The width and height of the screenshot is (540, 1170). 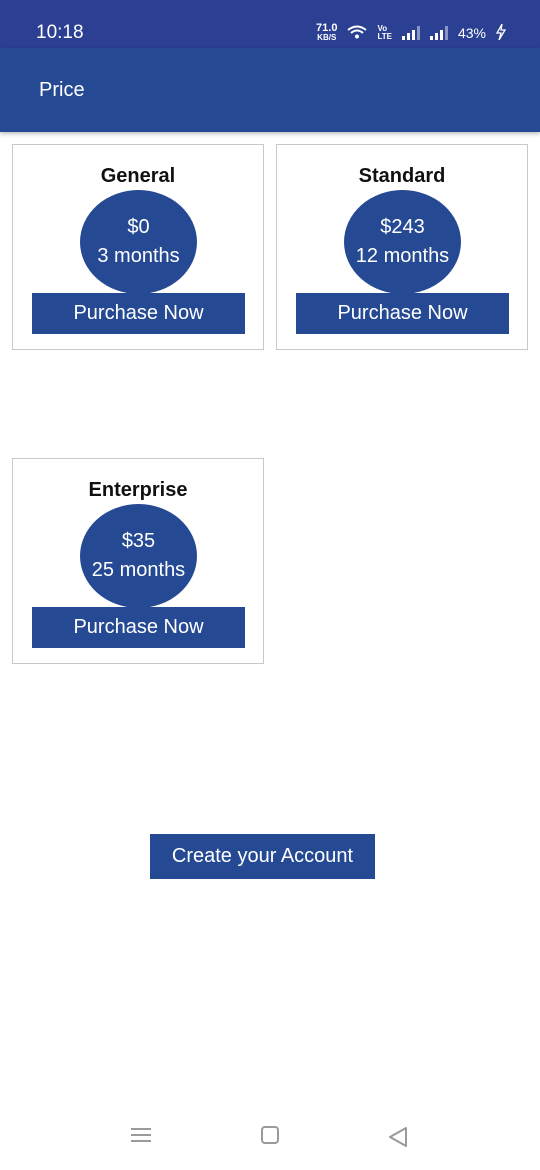 What do you see at coordinates (138, 556) in the screenshot?
I see `plan-price-badge: $35 25 months` at bounding box center [138, 556].